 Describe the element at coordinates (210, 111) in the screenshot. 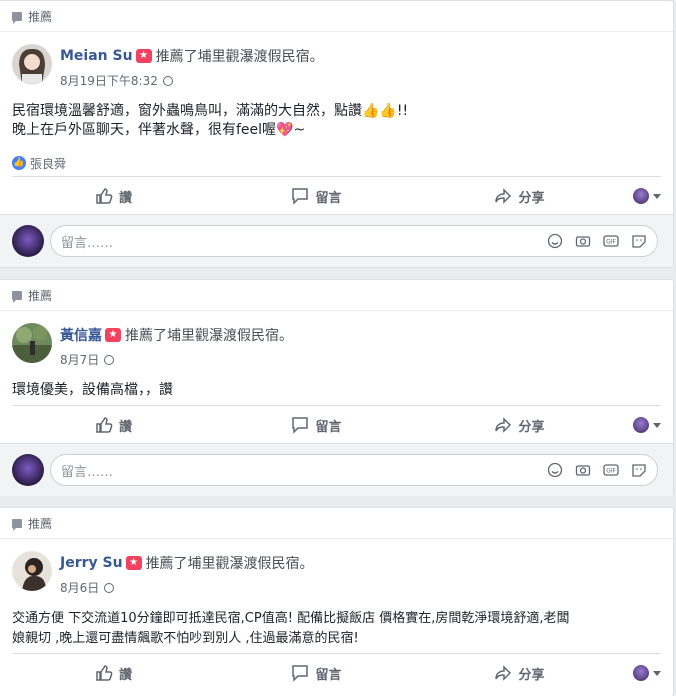

I see `post-text-line: 民宿環境溫馨舒適，窗外蟲鳴鳥叫，滿滿的大自然，點讚👍👍!!` at that location.